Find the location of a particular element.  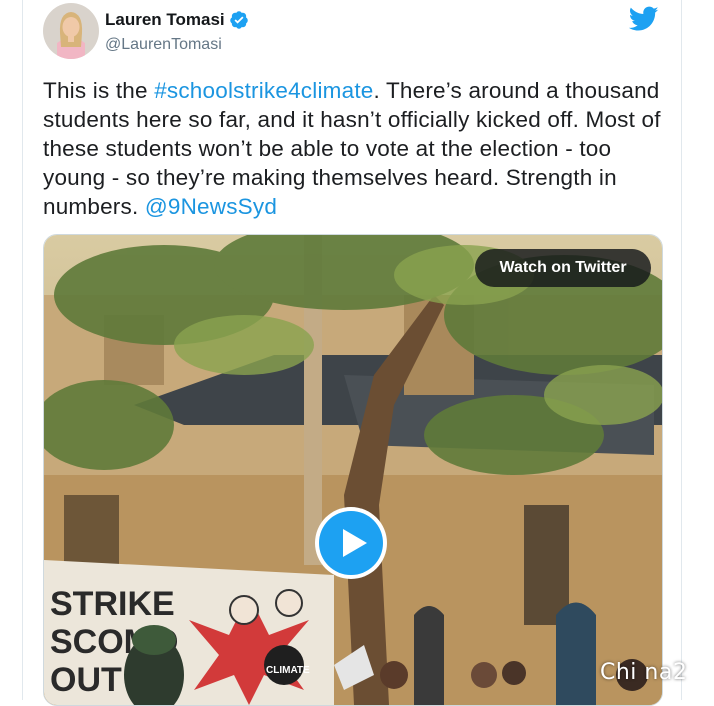

svg-text: CLIMATE is located at coordinates (288, 670).